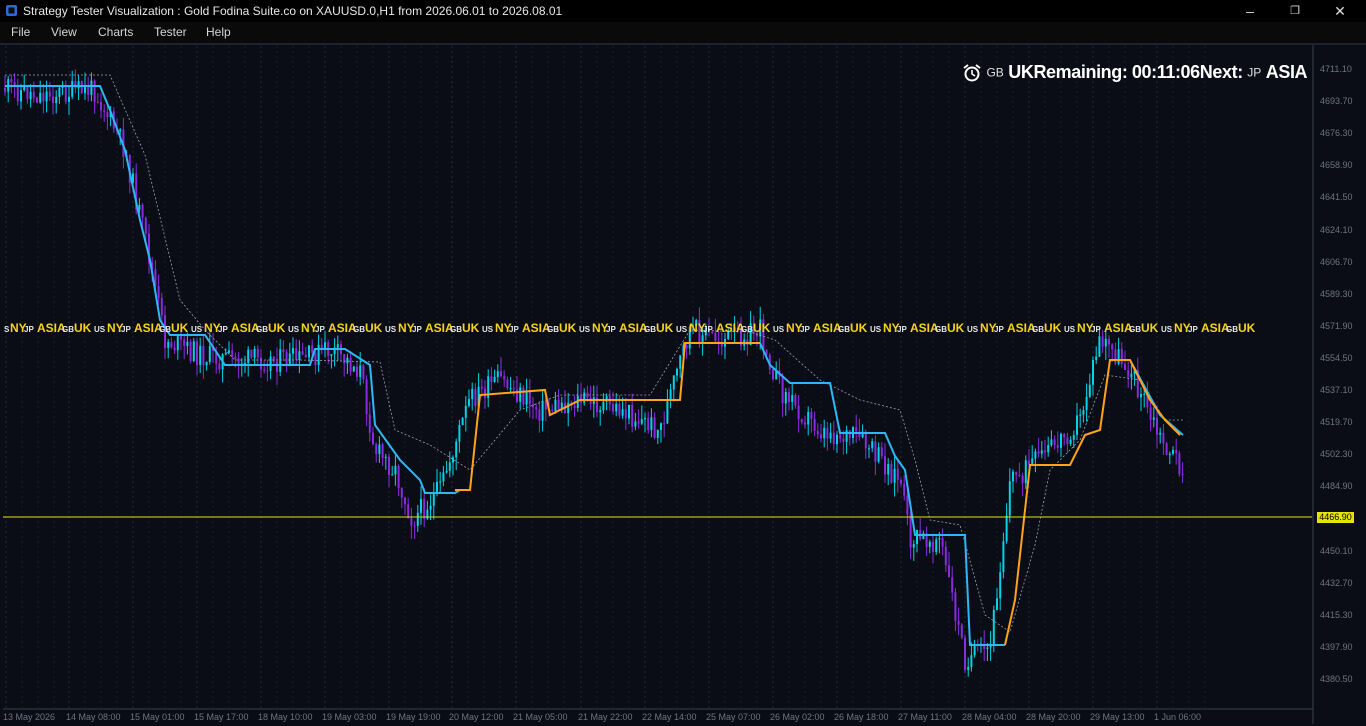  What do you see at coordinates (1336, 165) in the screenshot?
I see `price-tick-label: 4658.90` at bounding box center [1336, 165].